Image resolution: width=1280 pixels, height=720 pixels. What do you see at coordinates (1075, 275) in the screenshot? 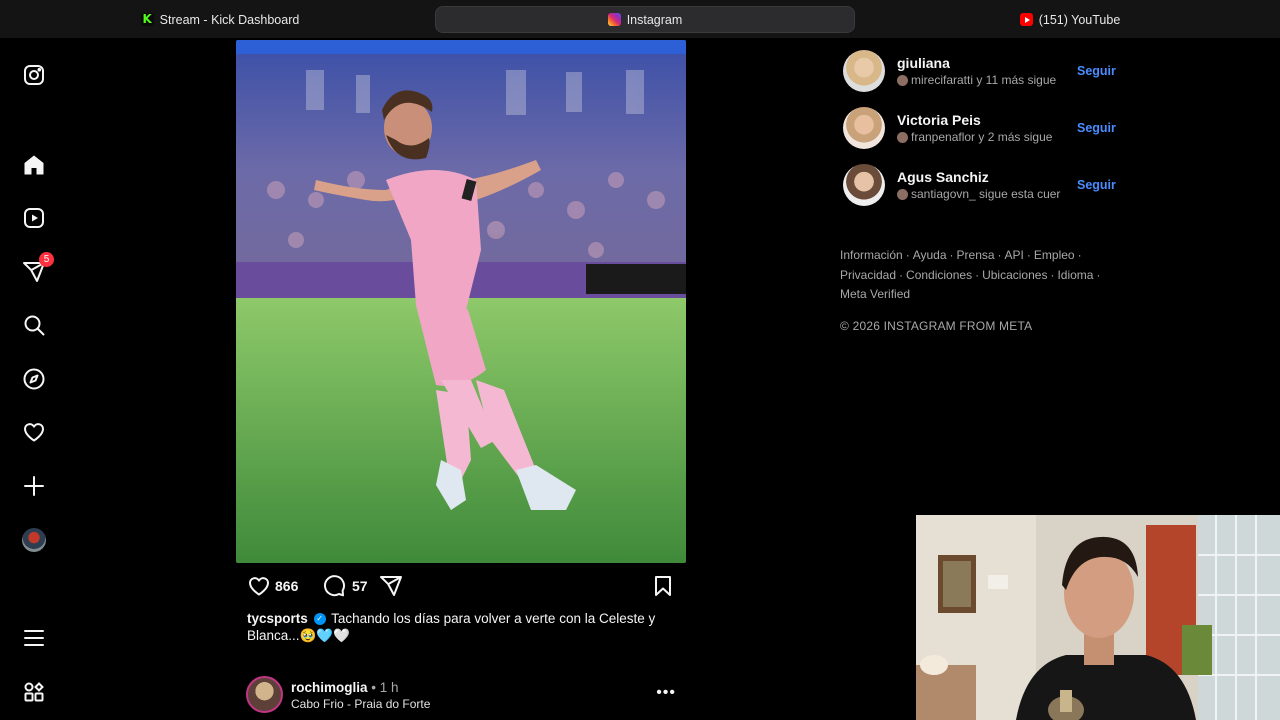
I see `footer-link: Idioma` at bounding box center [1075, 275].